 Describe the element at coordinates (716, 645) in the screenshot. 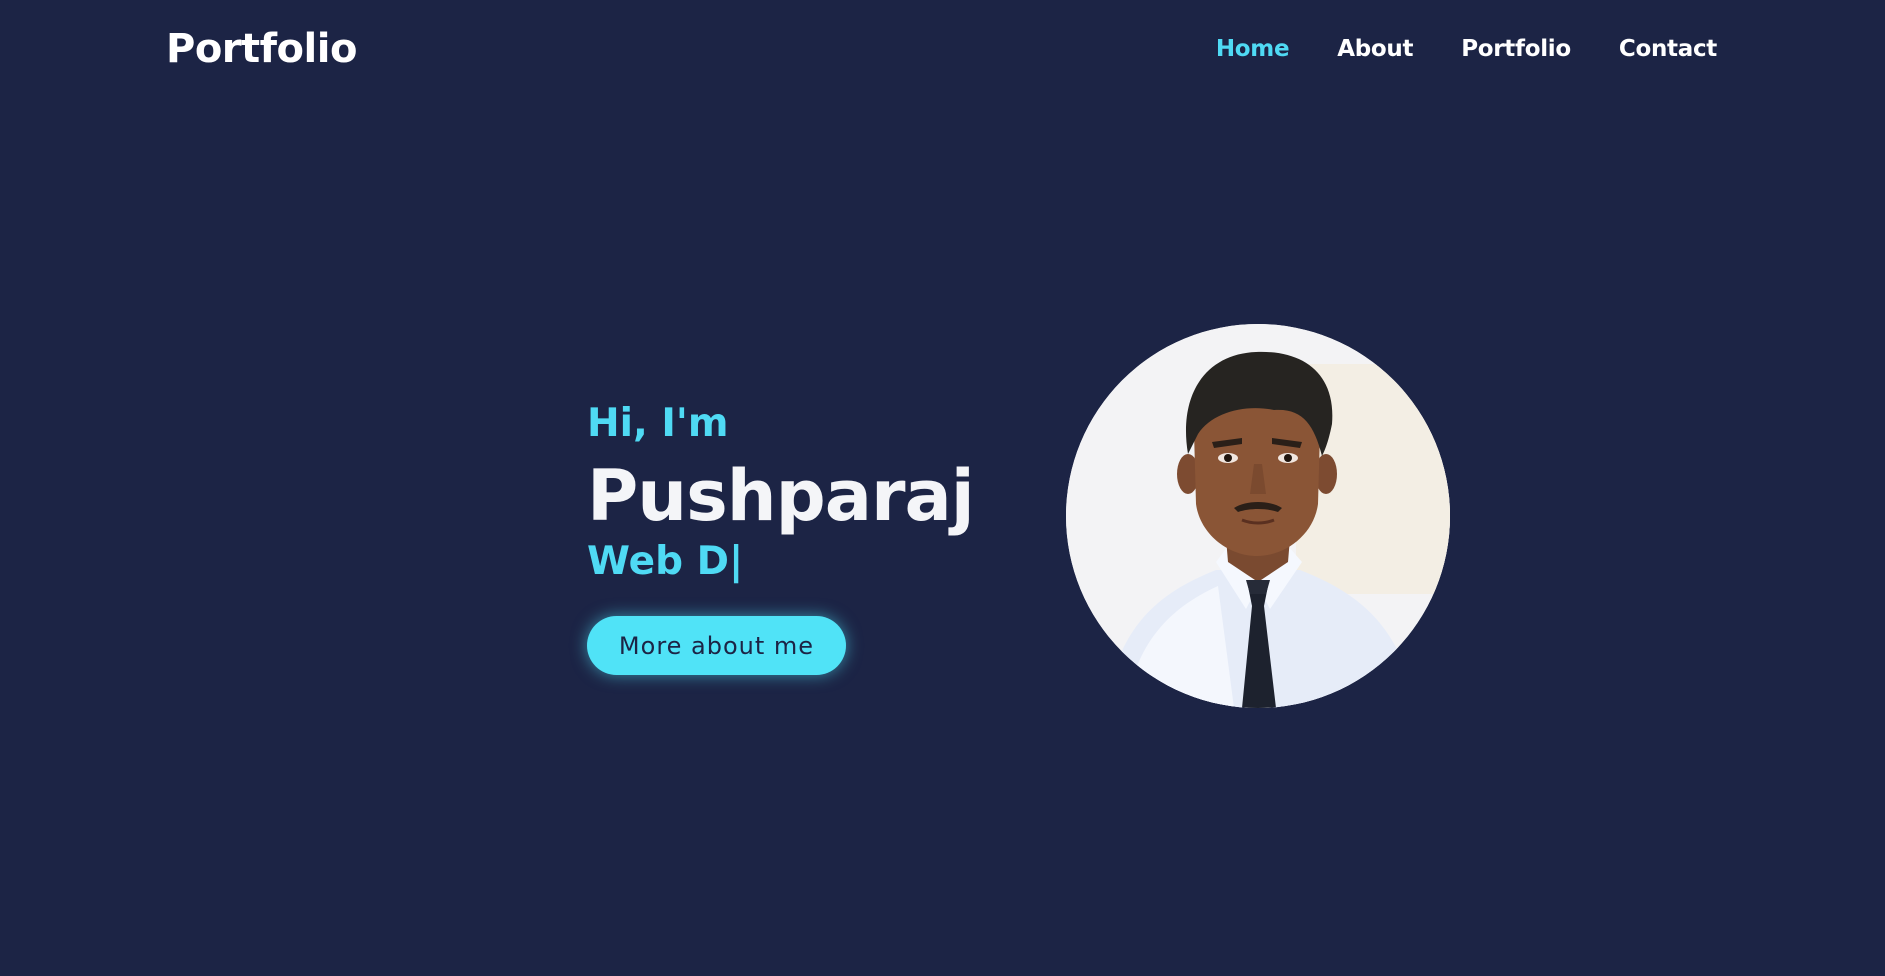

I see `more-about-me-button: More about me` at that location.